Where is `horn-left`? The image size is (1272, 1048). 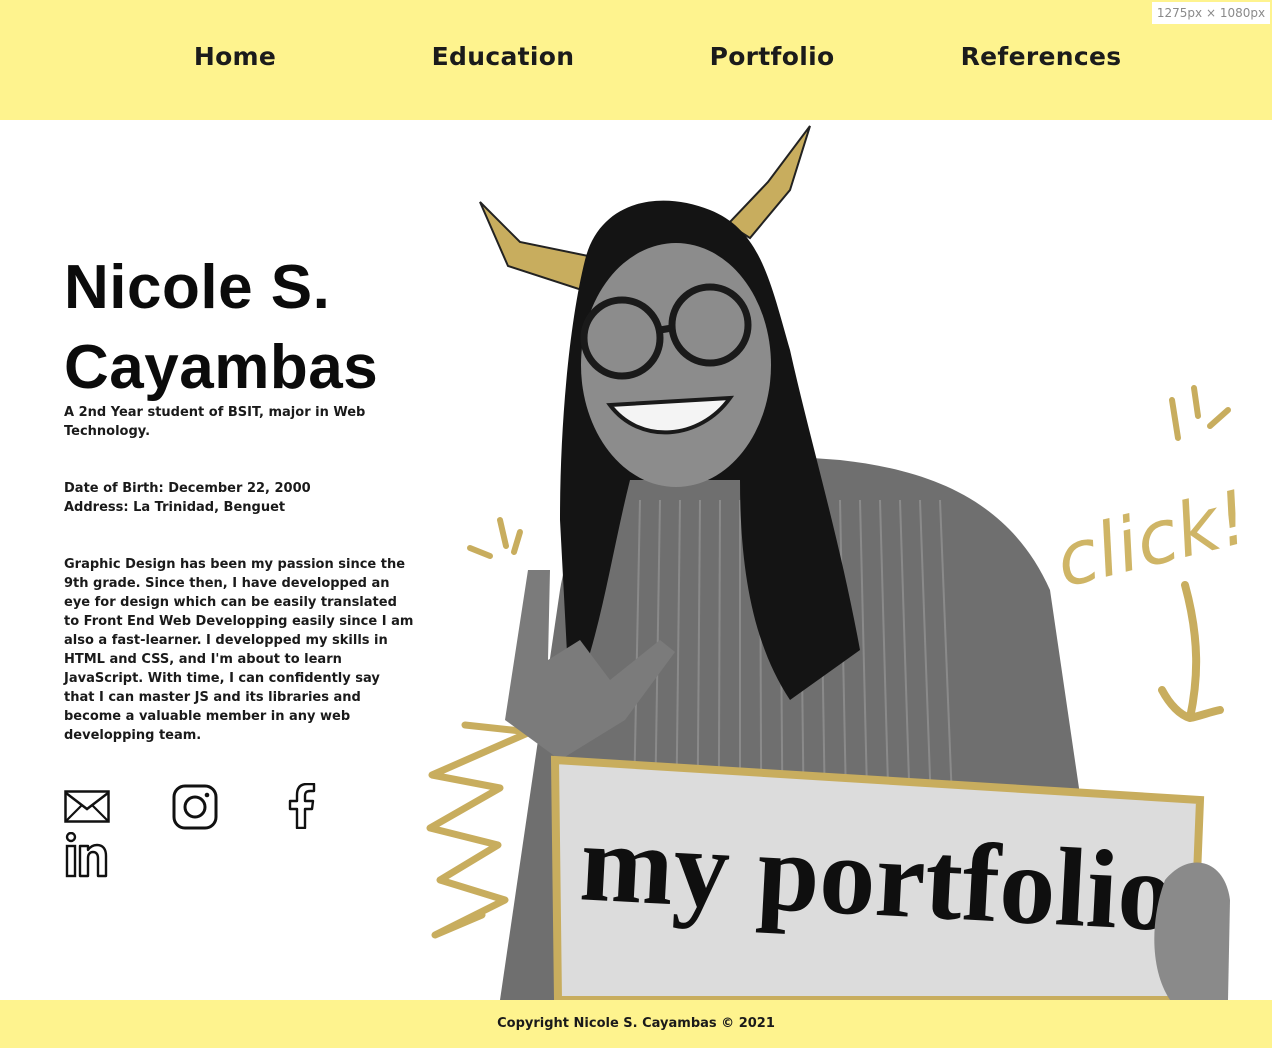
horn-left is located at coordinates (539, 247).